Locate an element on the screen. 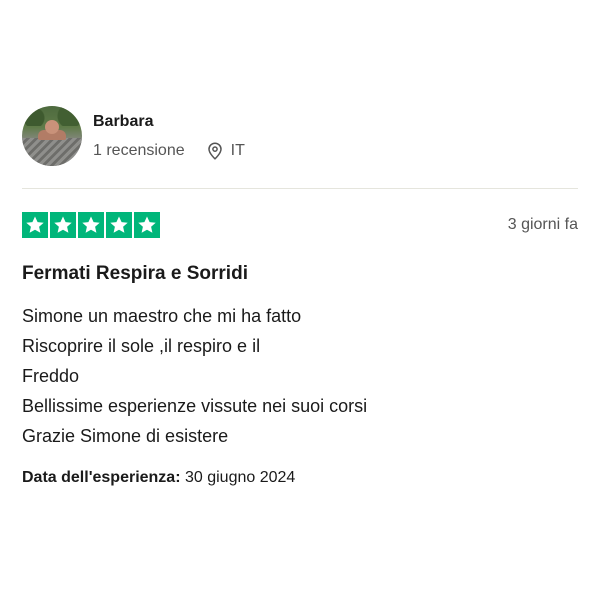 Image resolution: width=600 pixels, height=600 pixels. reviewer-meta: Barbara 1 recensione IT is located at coordinates (169, 136).